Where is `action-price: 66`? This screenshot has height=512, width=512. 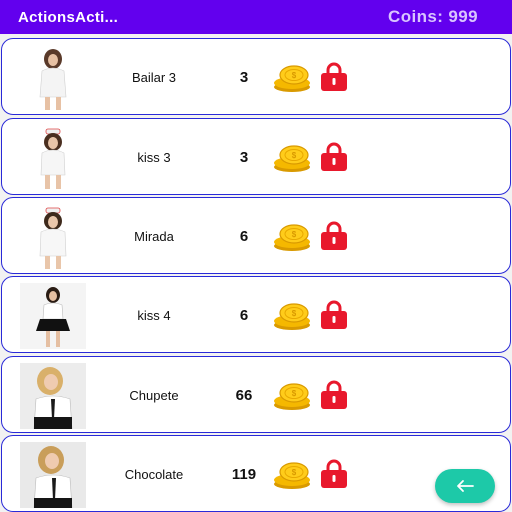
action-price: 66 is located at coordinates (244, 395).